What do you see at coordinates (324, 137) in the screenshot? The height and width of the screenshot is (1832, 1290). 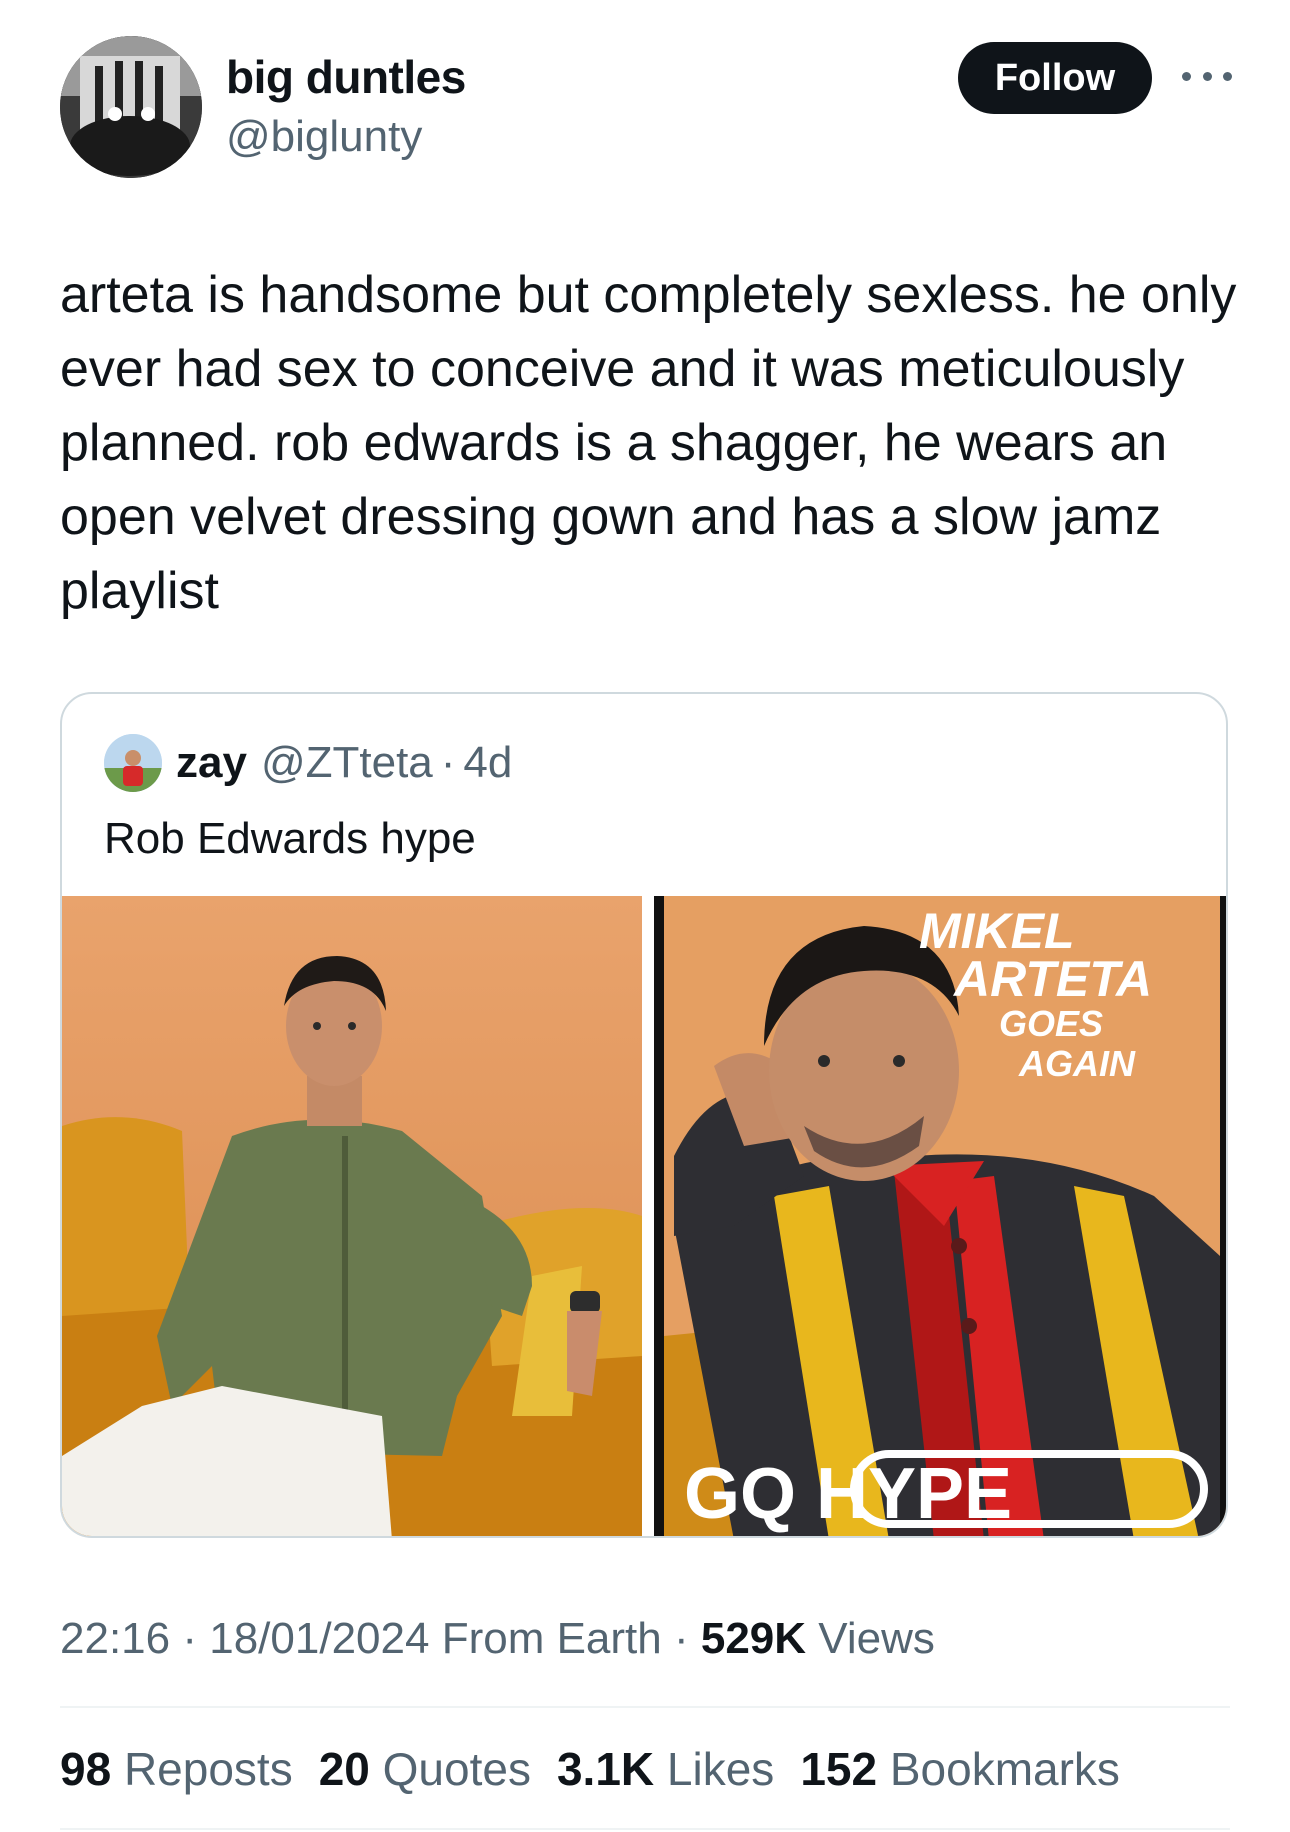 I see `author-handle: @biglunty` at bounding box center [324, 137].